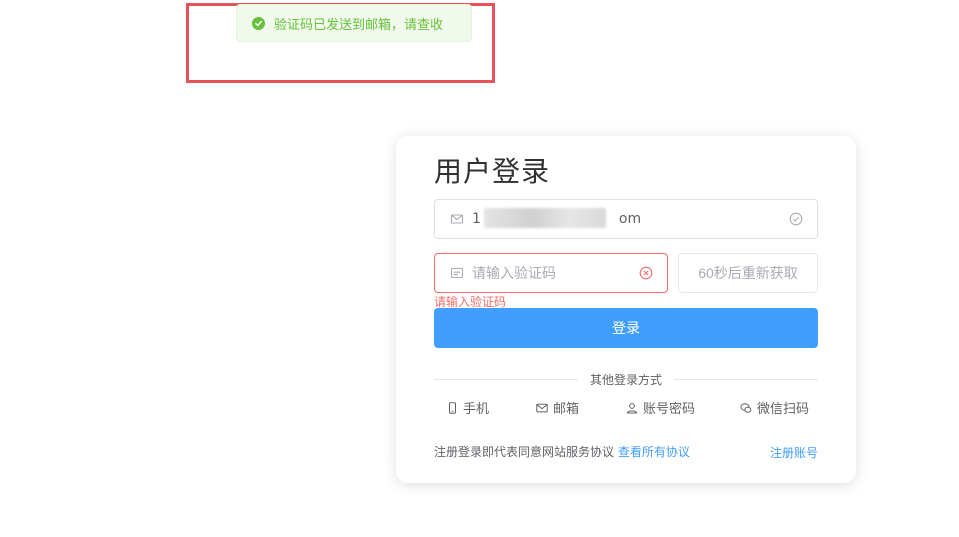  What do you see at coordinates (457, 219) in the screenshot?
I see `envelope-icon` at bounding box center [457, 219].